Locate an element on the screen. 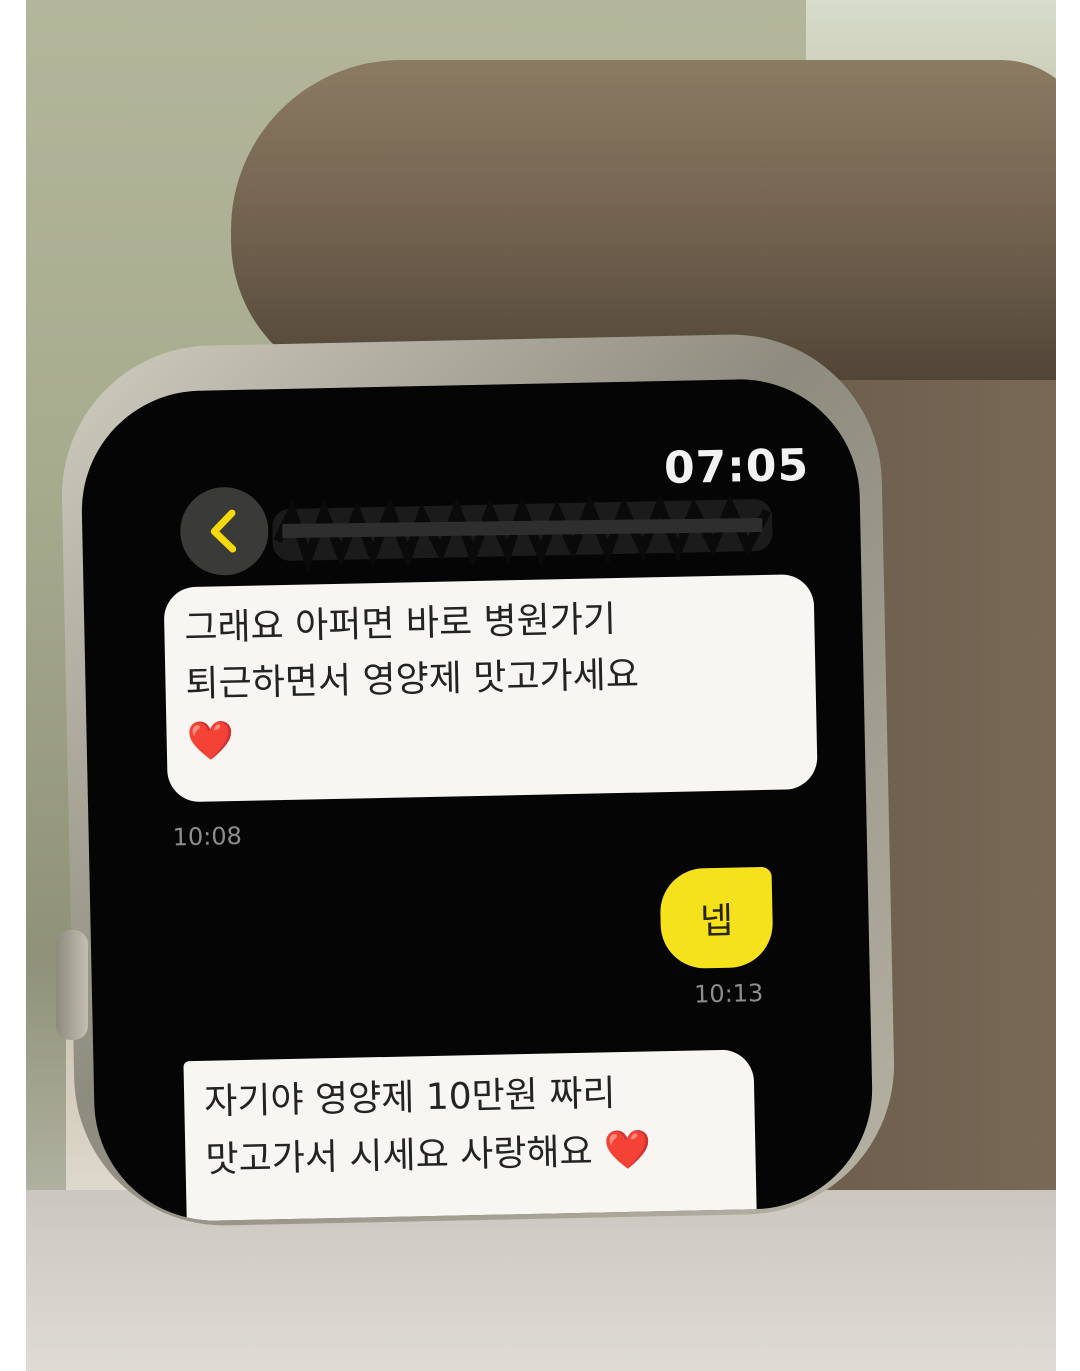  redacted-contact-name is located at coordinates (522, 532).